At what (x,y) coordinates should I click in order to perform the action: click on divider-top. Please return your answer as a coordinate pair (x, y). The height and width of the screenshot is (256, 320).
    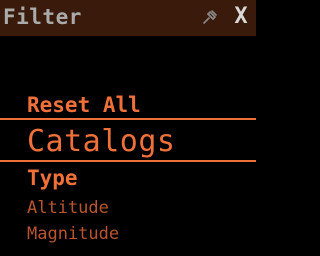
    Looking at the image, I should click on (128, 119).